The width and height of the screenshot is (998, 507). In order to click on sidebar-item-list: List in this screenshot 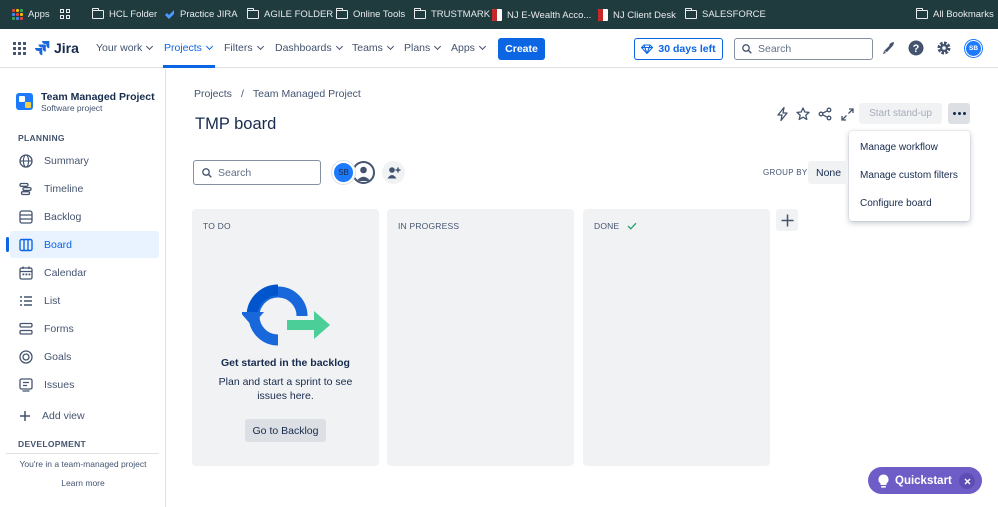, I will do `click(84, 300)`.